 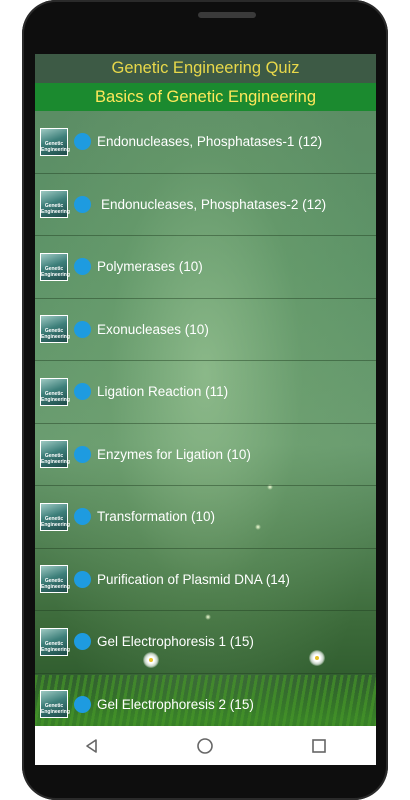 I want to click on list-item-label: Endonucleases, Phosphatases-2 (12), so click(x=214, y=204).